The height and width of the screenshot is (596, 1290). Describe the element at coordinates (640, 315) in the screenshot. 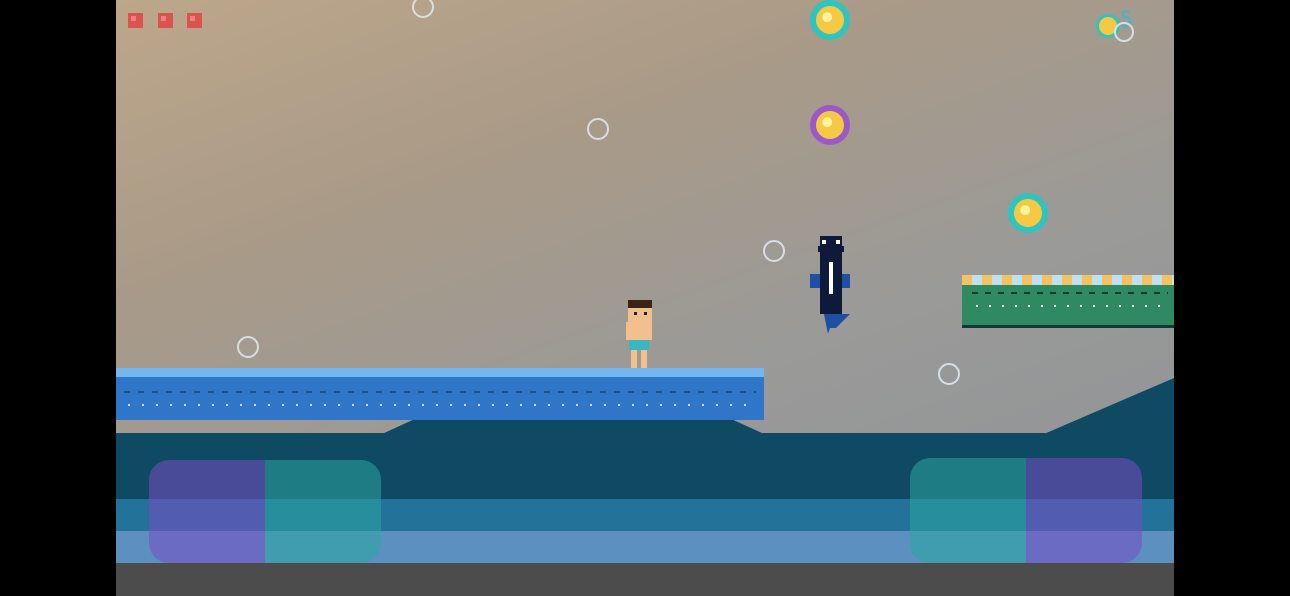

I see `player-head` at that location.